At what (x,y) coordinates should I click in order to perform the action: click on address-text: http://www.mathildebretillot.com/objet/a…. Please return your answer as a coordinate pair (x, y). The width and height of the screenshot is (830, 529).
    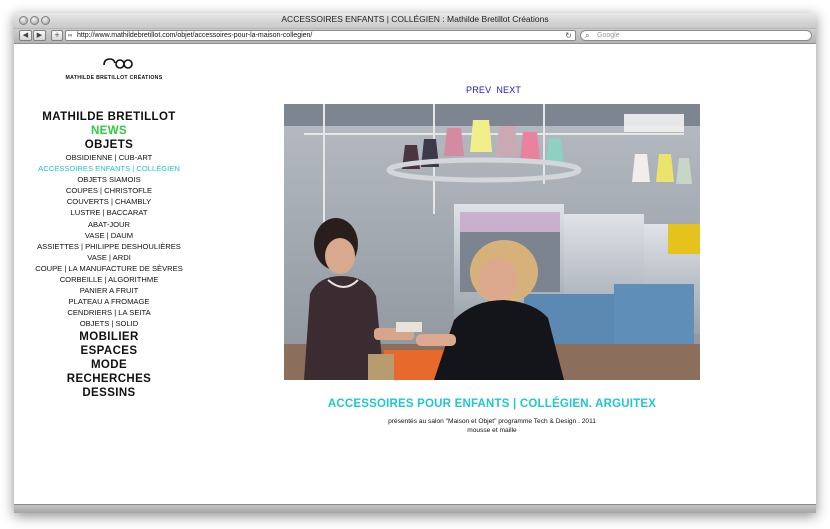
    Looking at the image, I should click on (195, 35).